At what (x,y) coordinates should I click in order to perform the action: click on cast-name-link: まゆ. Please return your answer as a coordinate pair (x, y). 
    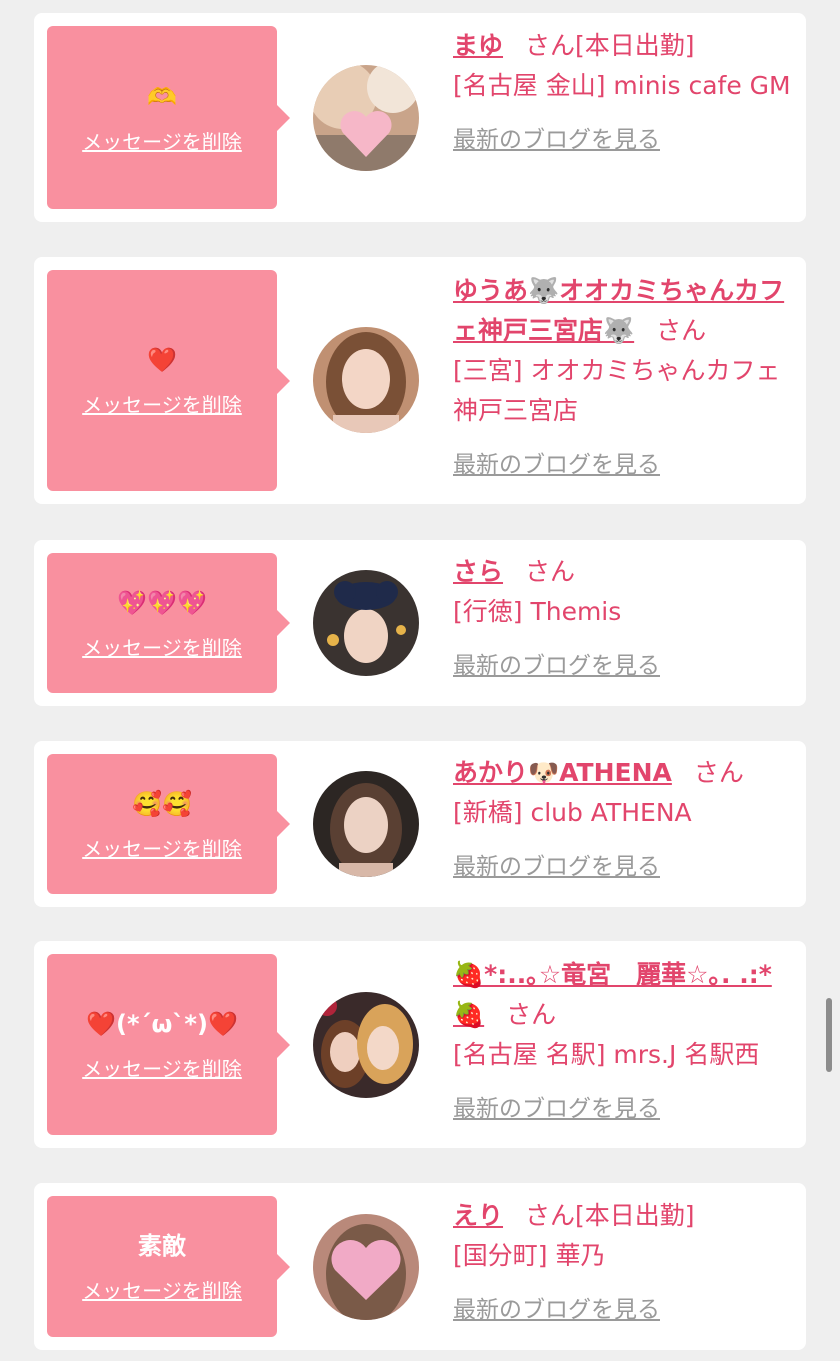
    Looking at the image, I should click on (478, 45).